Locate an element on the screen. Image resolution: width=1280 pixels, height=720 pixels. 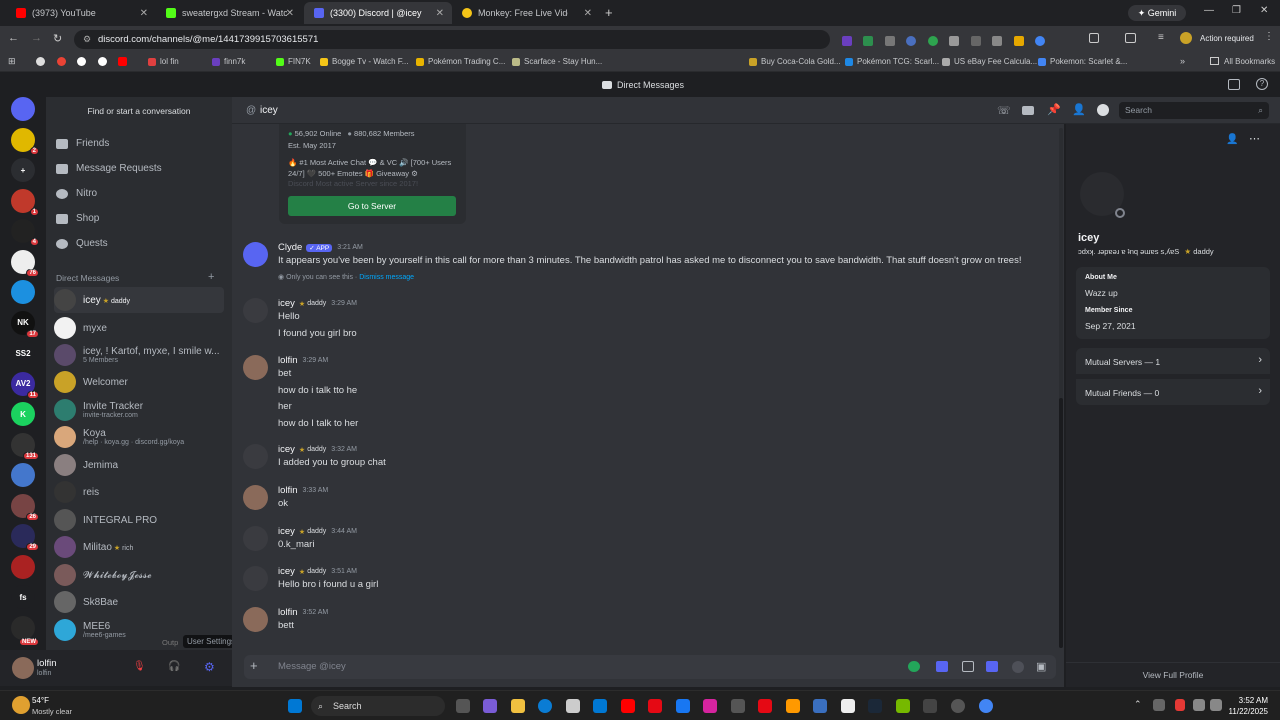
server-icon: 2 is located at coordinates (25, 141).